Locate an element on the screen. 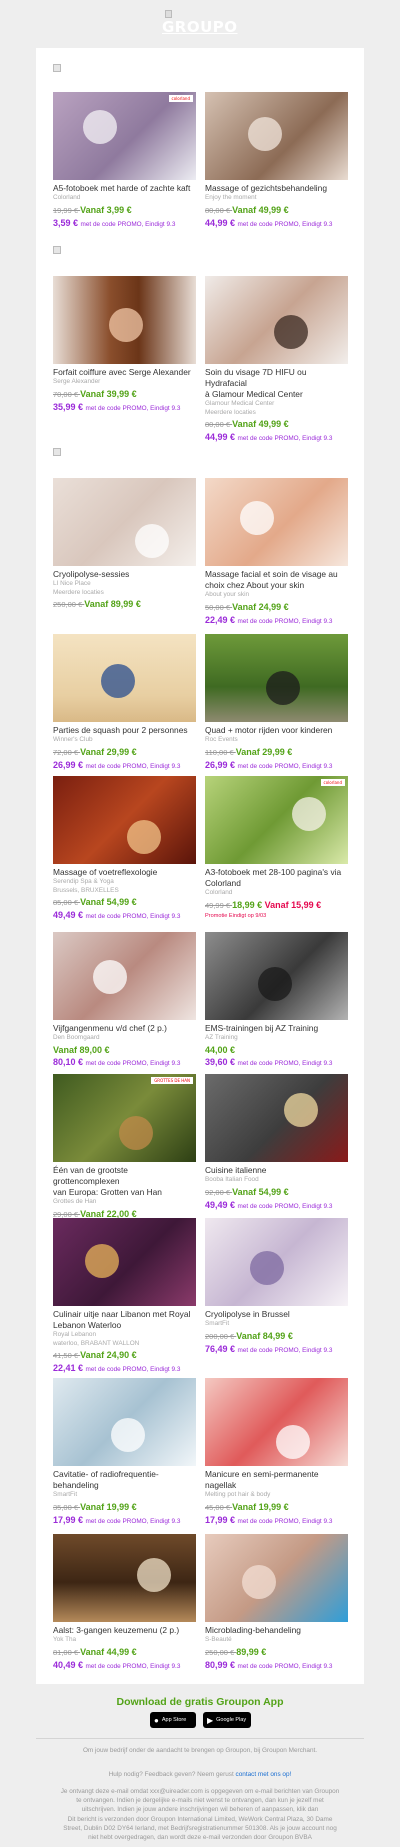  deal-title: Massage of gezichtsbehandeling is located at coordinates (276, 188).